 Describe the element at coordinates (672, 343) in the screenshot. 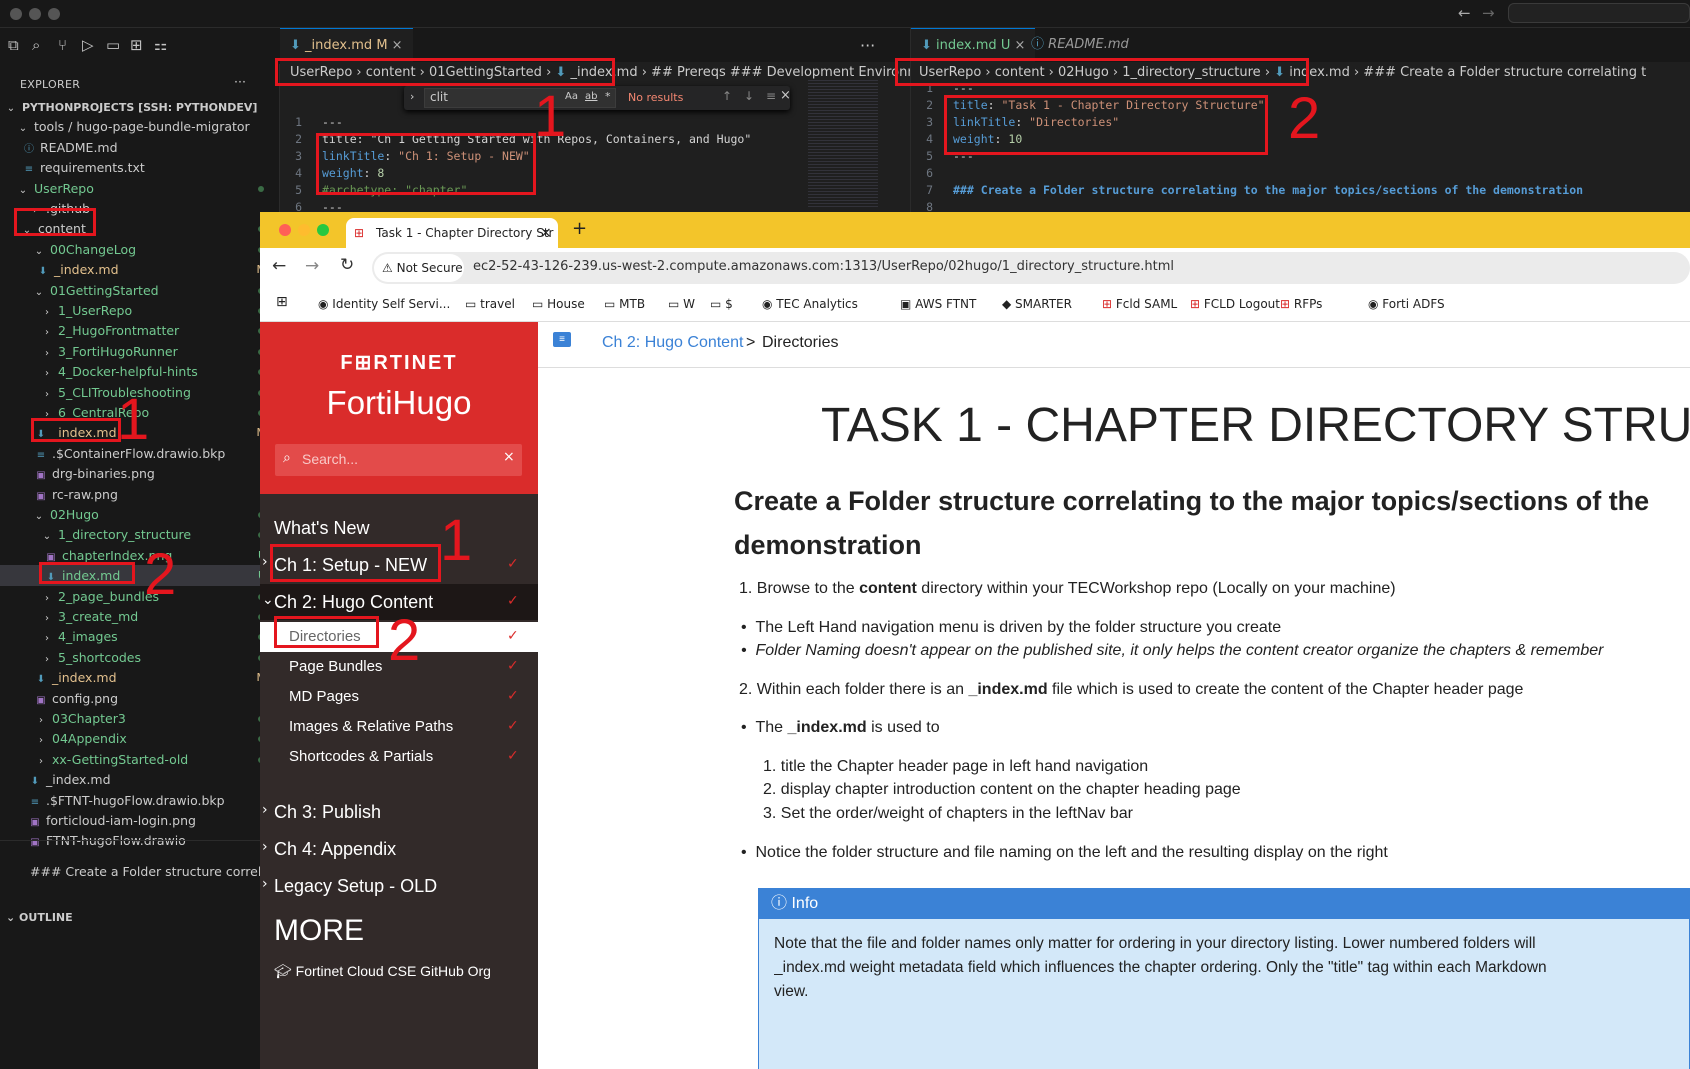

I see `breadcrumb-link: Ch 2: Hugo Content` at that location.